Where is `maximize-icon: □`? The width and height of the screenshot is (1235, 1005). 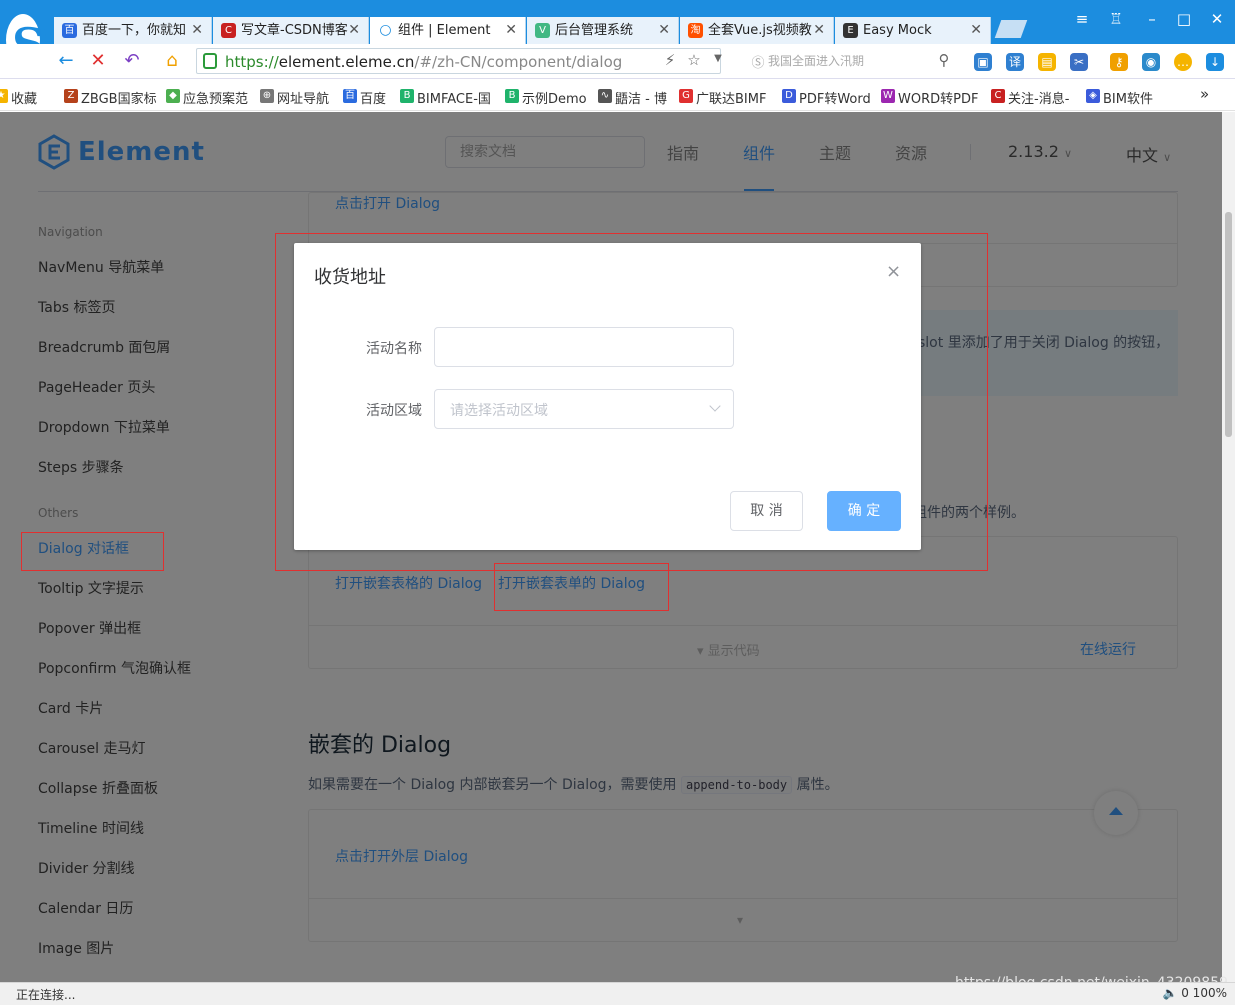 maximize-icon: □ is located at coordinates (1184, 19).